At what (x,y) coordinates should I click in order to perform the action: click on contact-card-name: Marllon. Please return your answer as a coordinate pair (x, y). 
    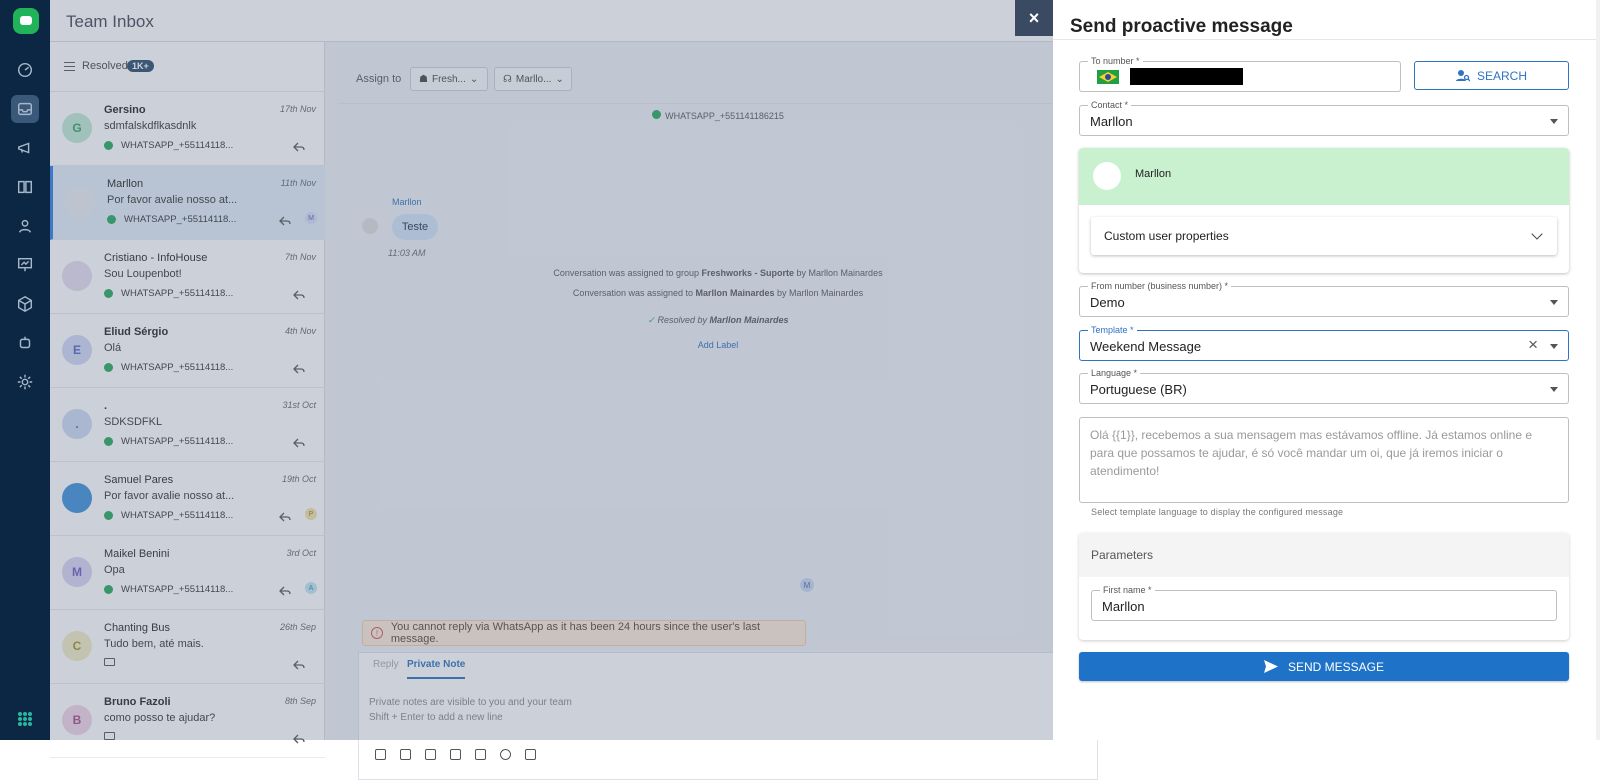
    Looking at the image, I should click on (1153, 174).